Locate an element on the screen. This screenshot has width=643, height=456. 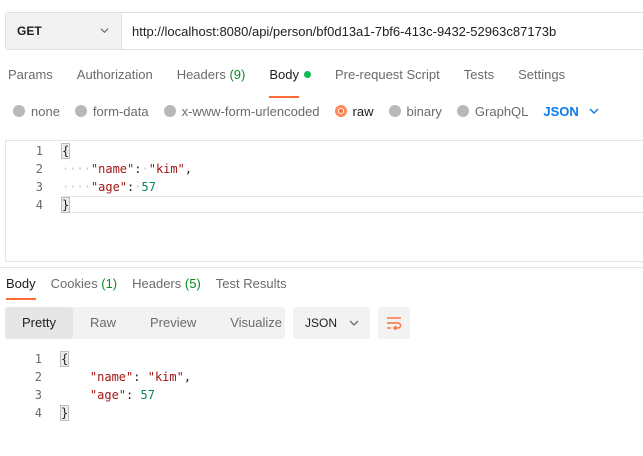
tab-label: Pre-request Script is located at coordinates (387, 74).